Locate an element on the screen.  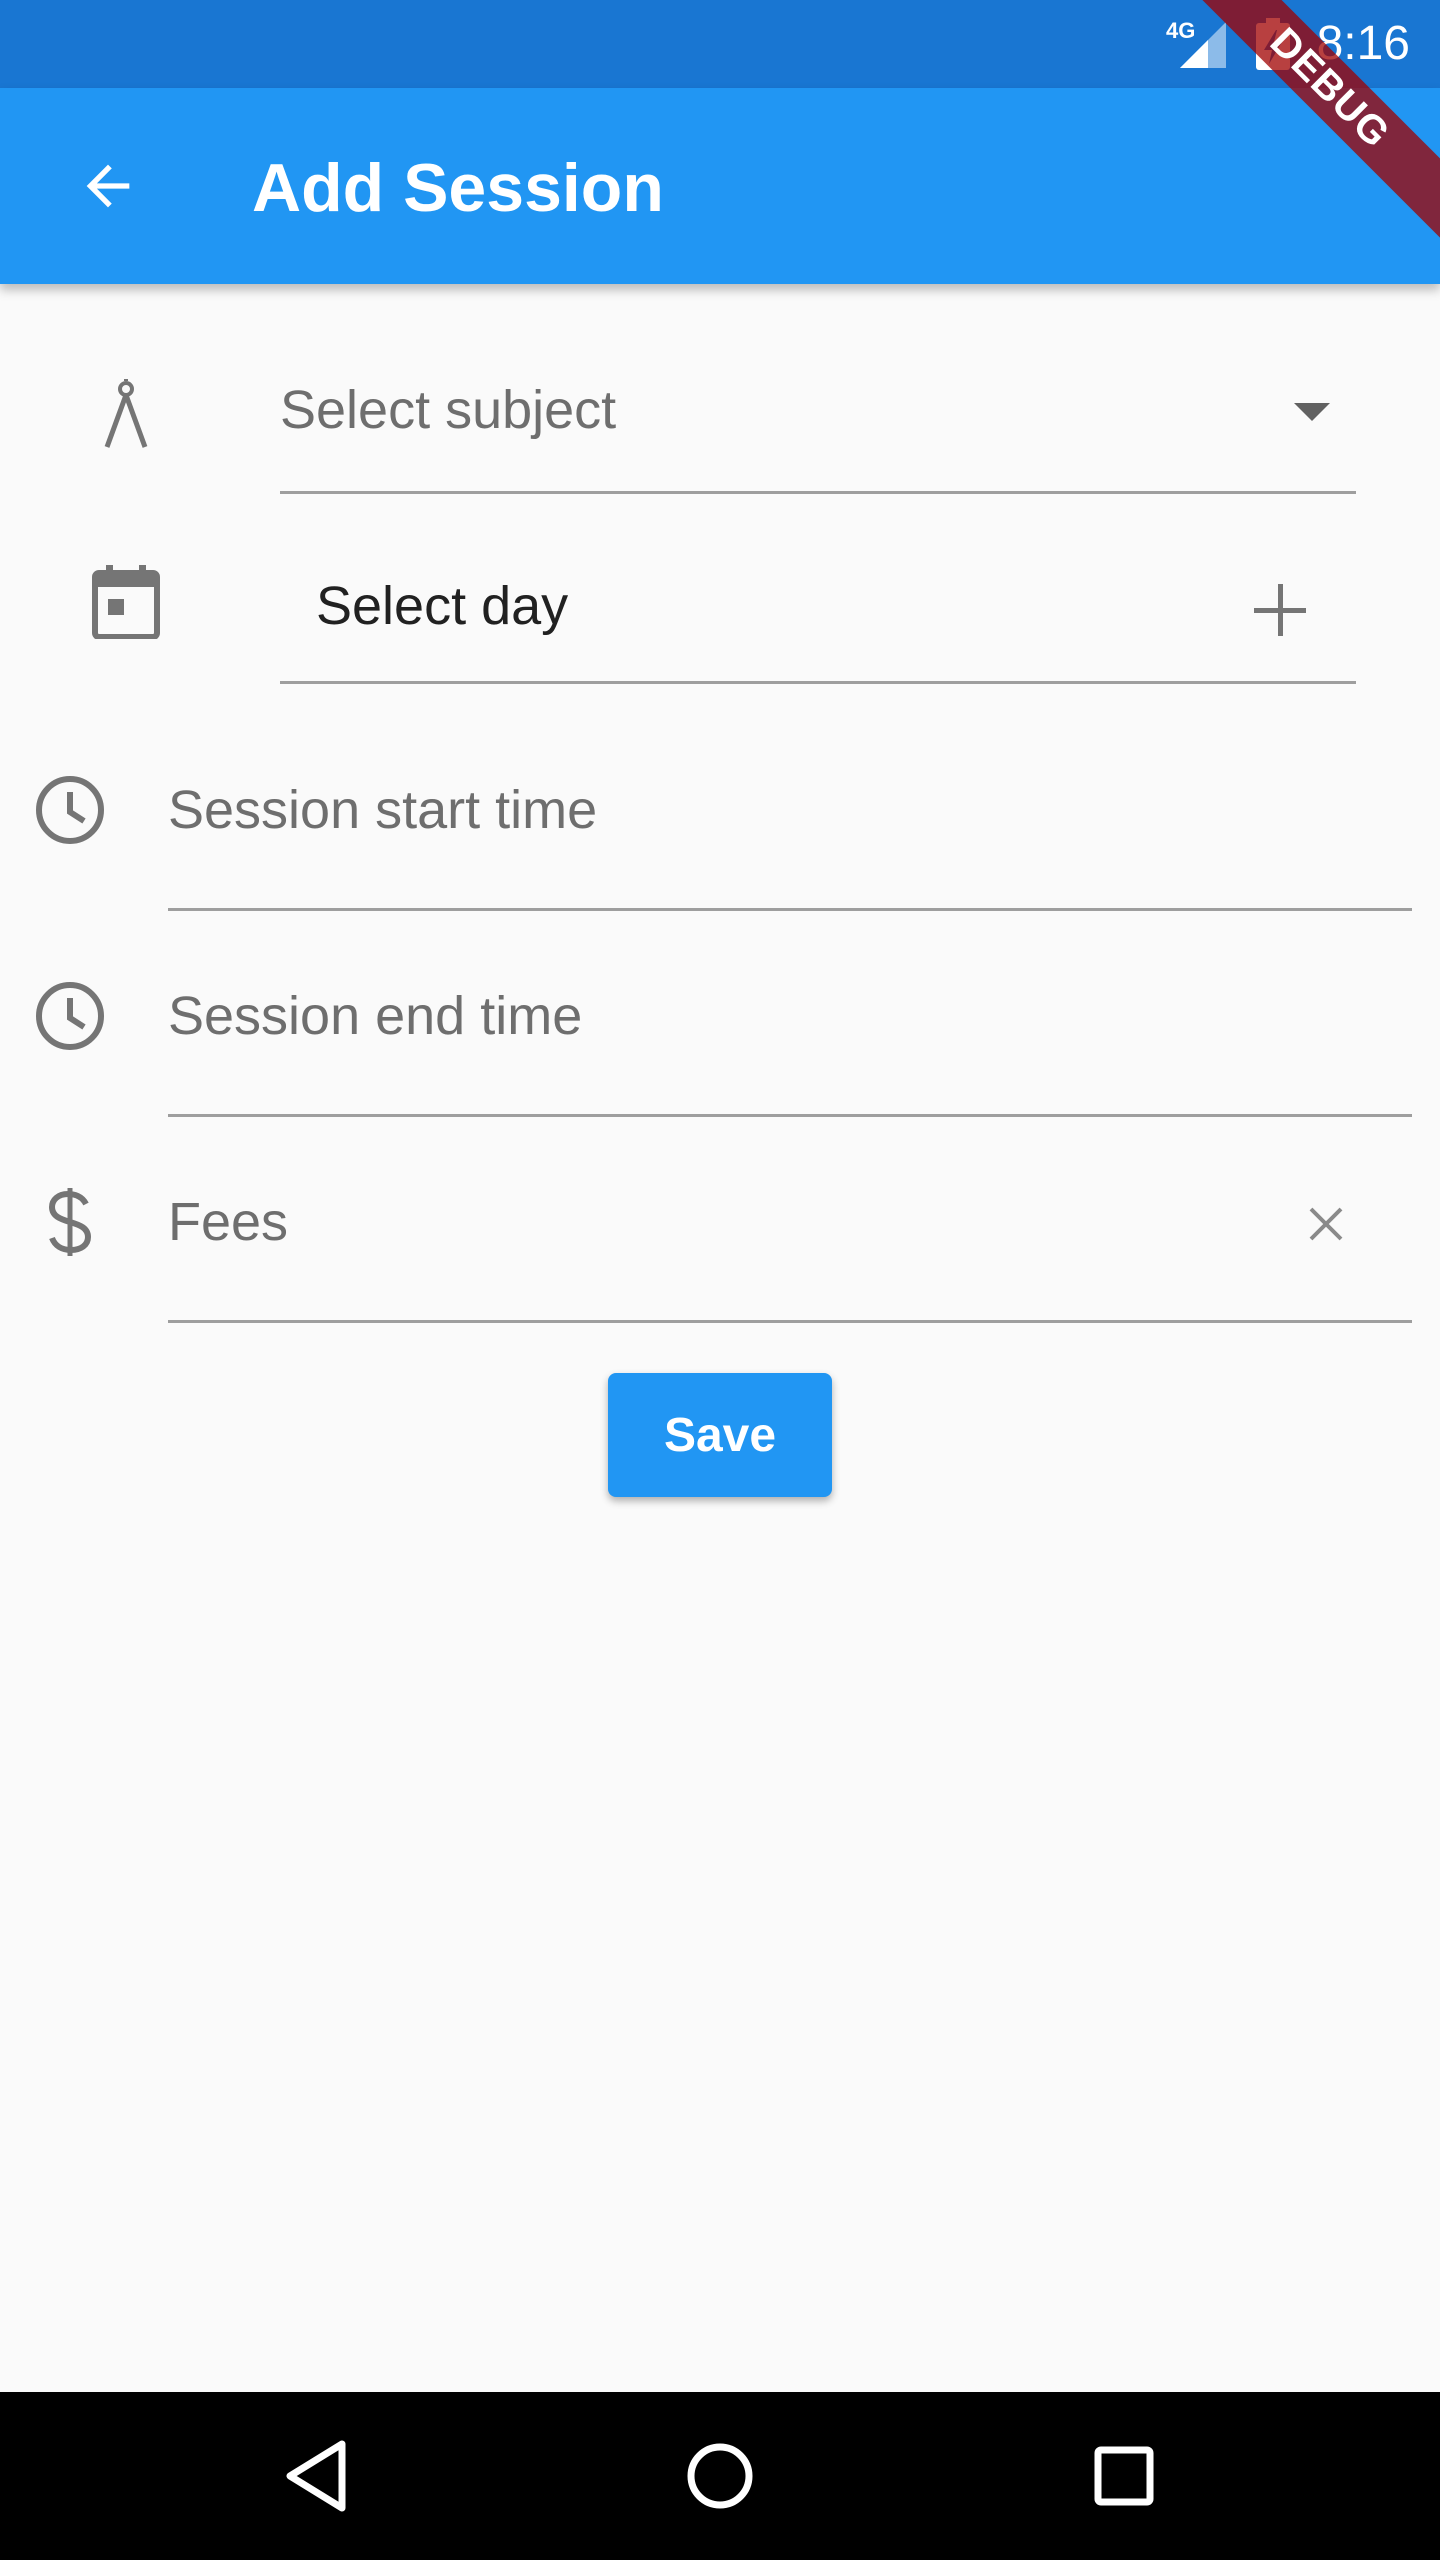
system-nav-bar is located at coordinates (720, 2476).